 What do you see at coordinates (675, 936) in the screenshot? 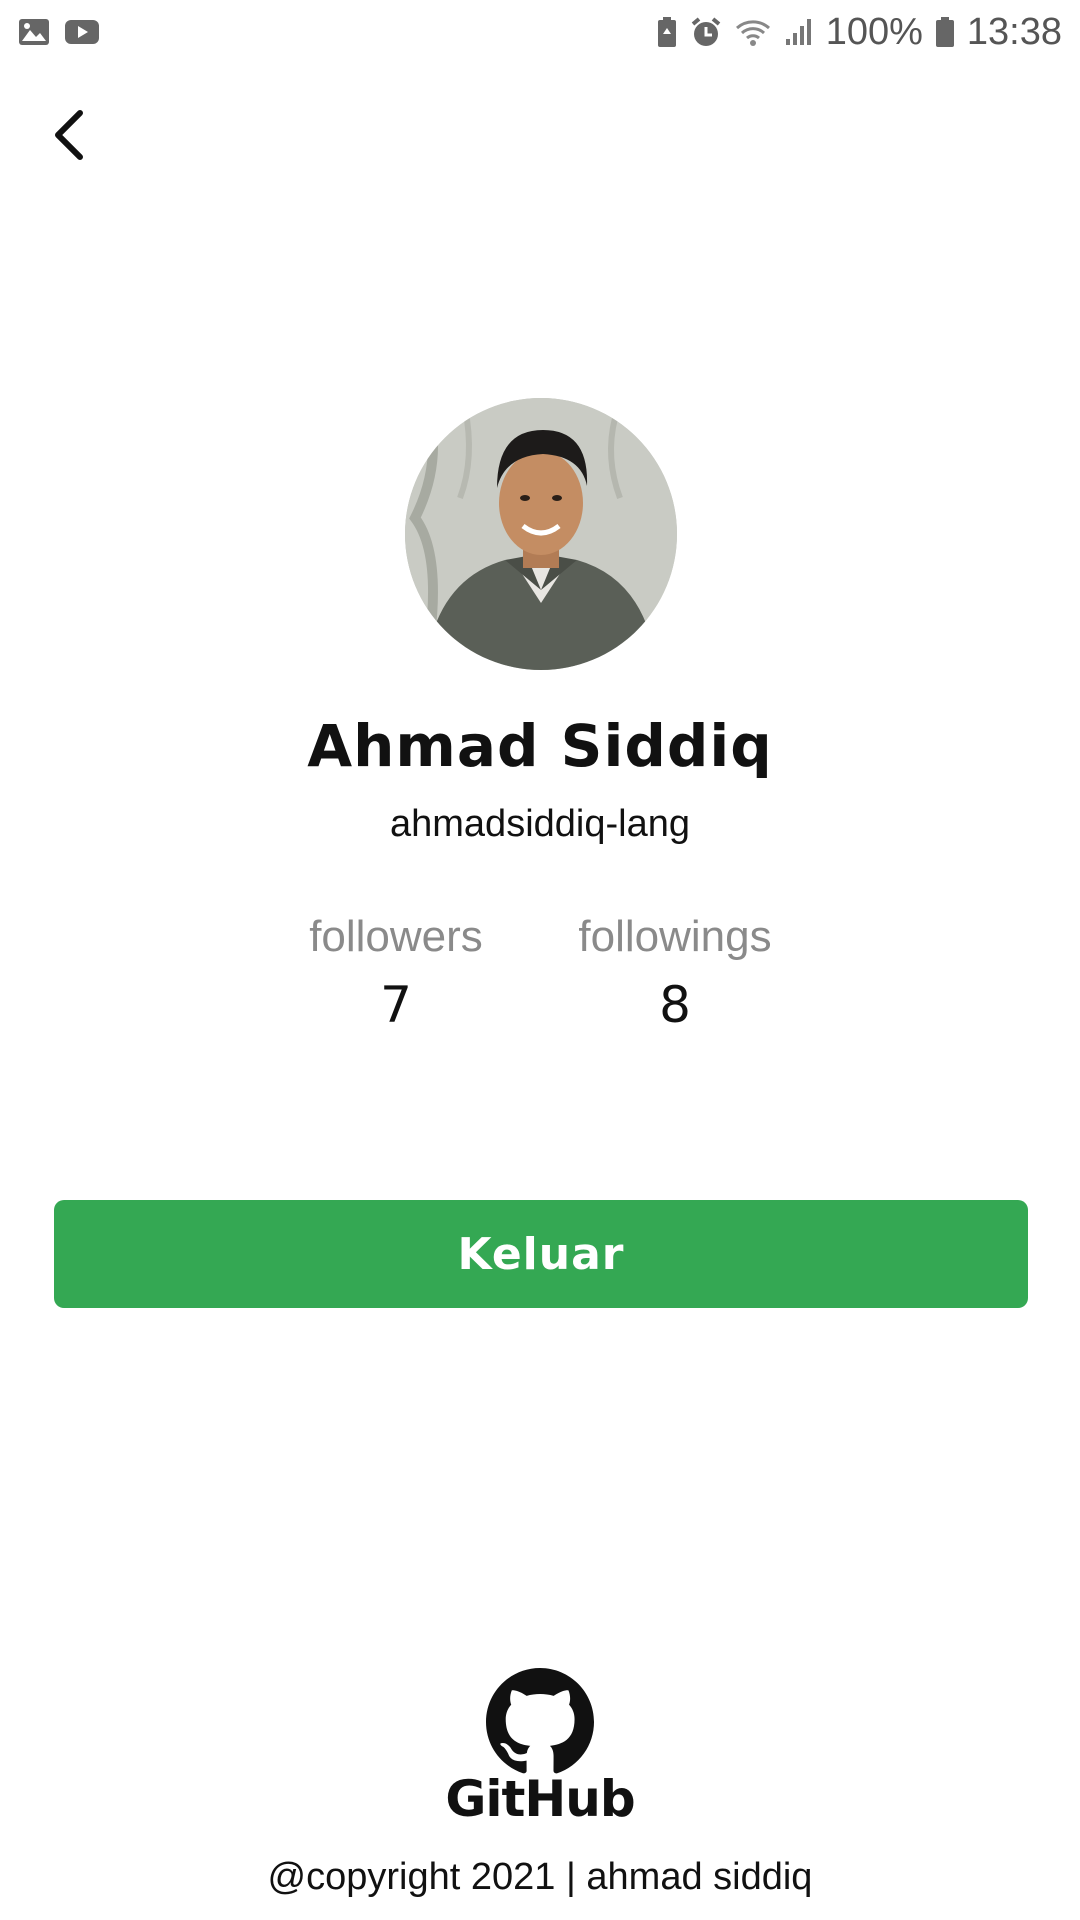
I see `followings-label: followings` at bounding box center [675, 936].